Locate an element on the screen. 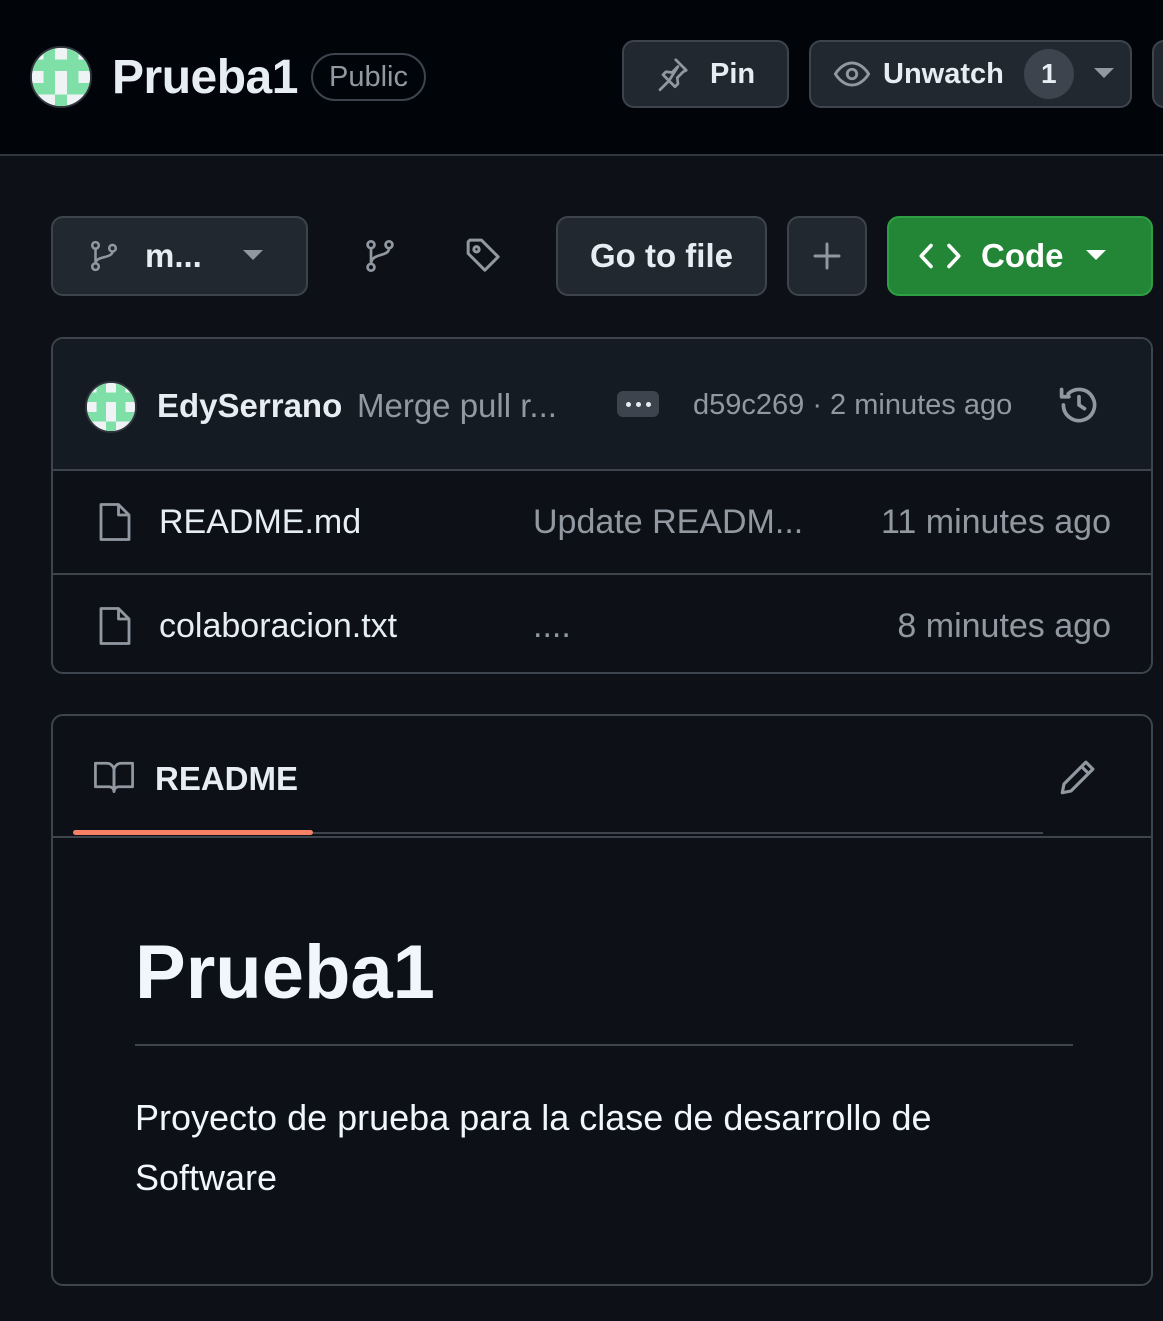  file-name: README.md is located at coordinates (260, 522).